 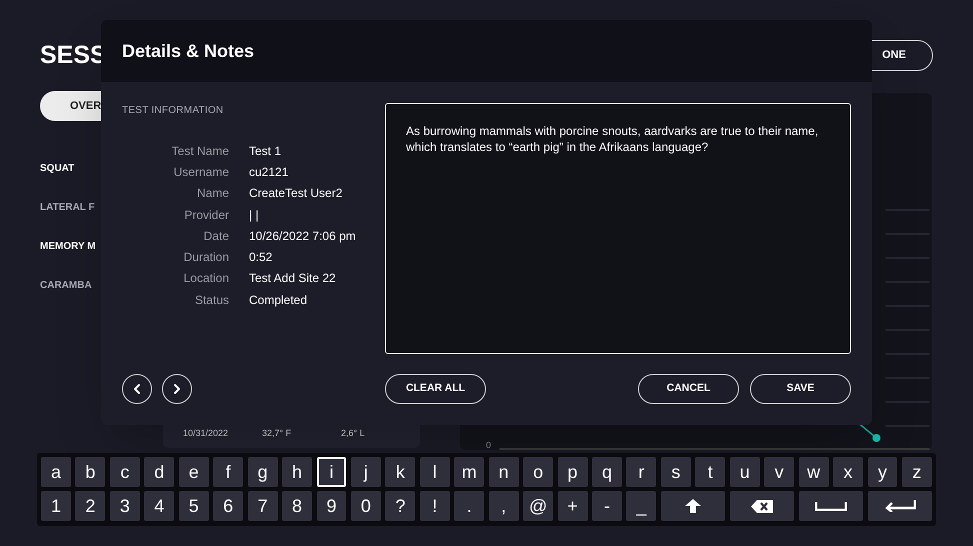 I want to click on keyboard-key: f, so click(x=228, y=472).